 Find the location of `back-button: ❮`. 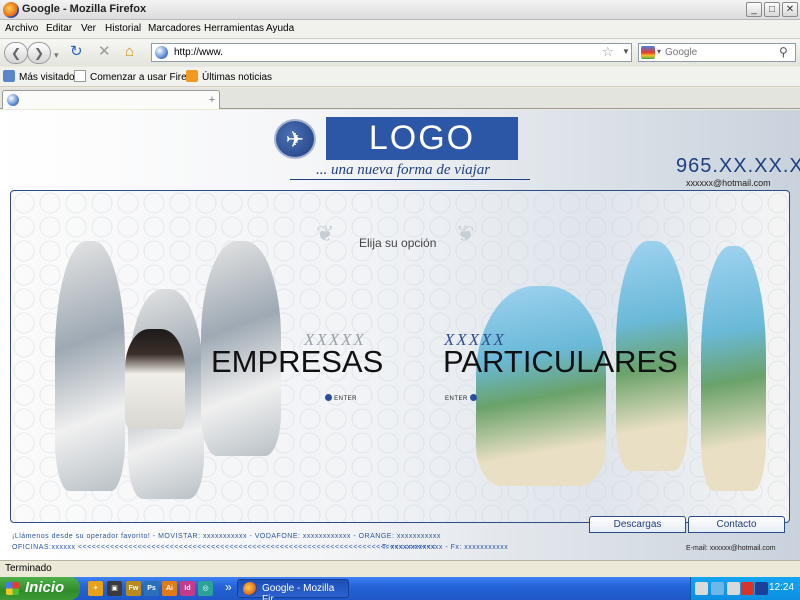

back-button: ❮ is located at coordinates (16, 53).